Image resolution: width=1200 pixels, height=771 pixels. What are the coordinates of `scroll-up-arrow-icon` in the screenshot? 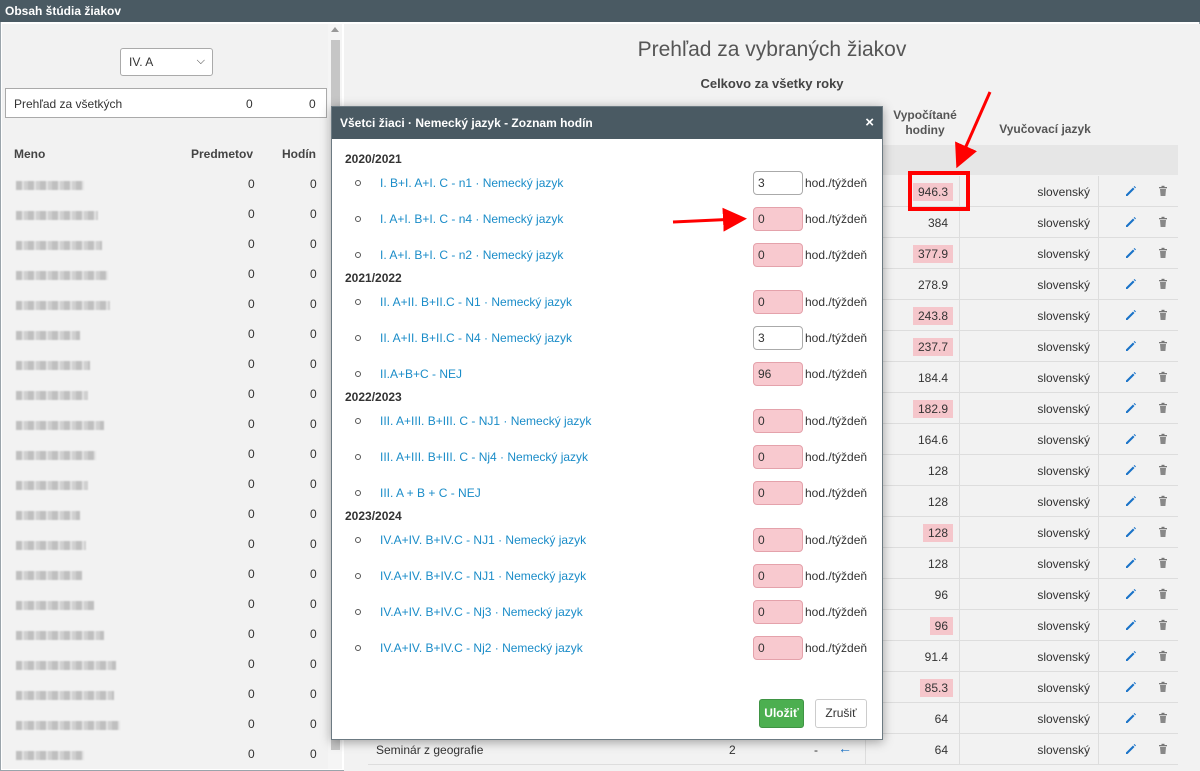 It's located at (335, 29).